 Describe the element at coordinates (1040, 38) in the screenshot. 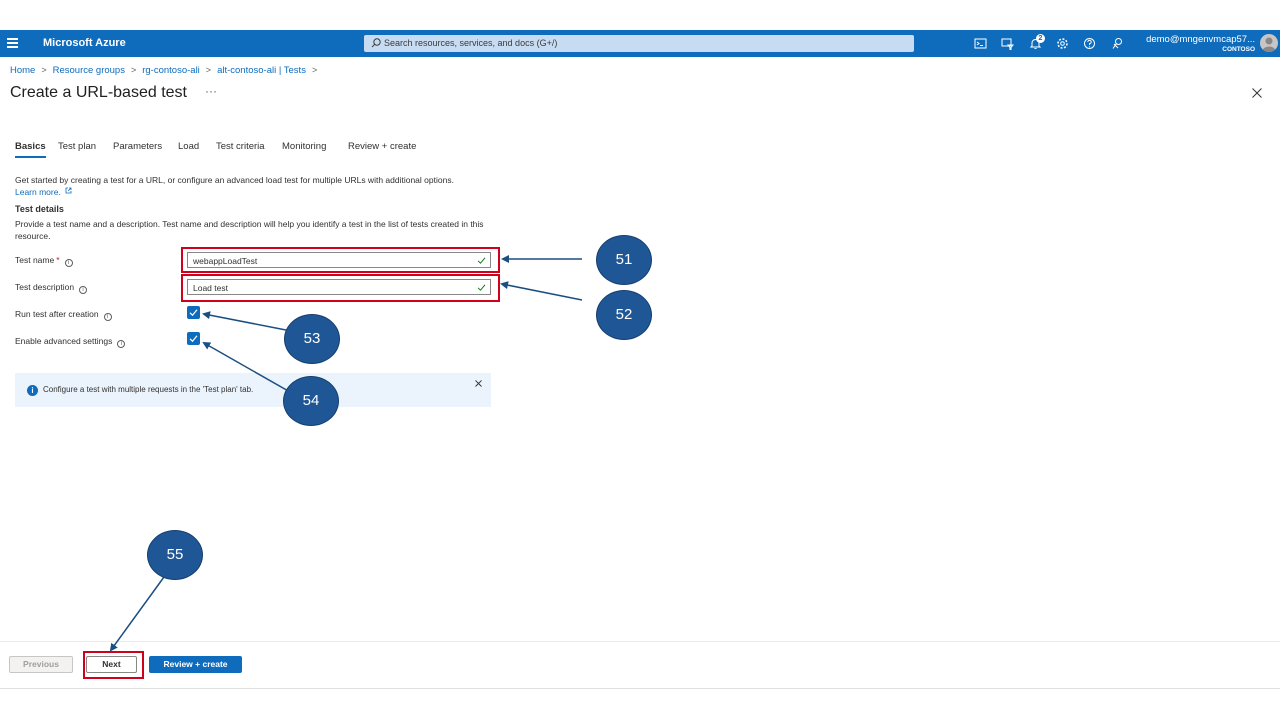

I see `notification-count-badge: 2` at that location.